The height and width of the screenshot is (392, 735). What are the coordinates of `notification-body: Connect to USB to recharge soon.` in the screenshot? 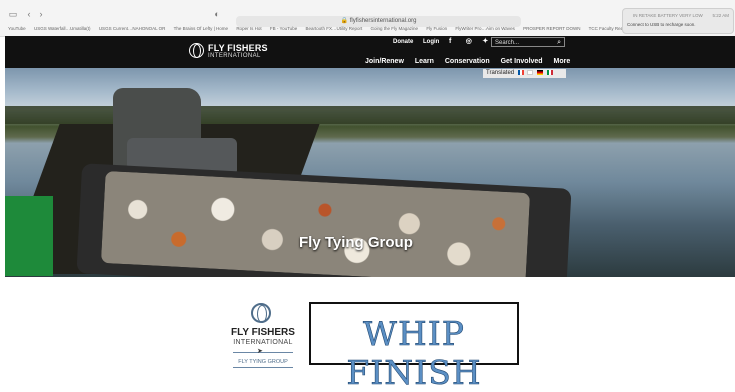 It's located at (661, 24).